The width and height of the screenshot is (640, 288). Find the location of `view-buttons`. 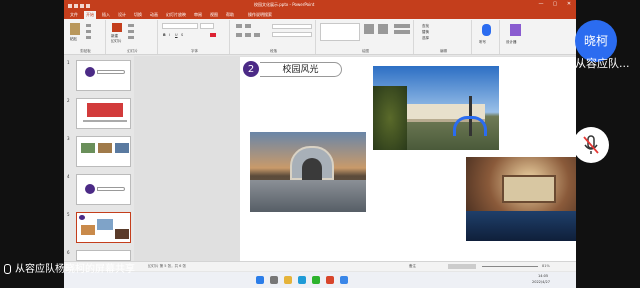

view-buttons is located at coordinates (462, 266).